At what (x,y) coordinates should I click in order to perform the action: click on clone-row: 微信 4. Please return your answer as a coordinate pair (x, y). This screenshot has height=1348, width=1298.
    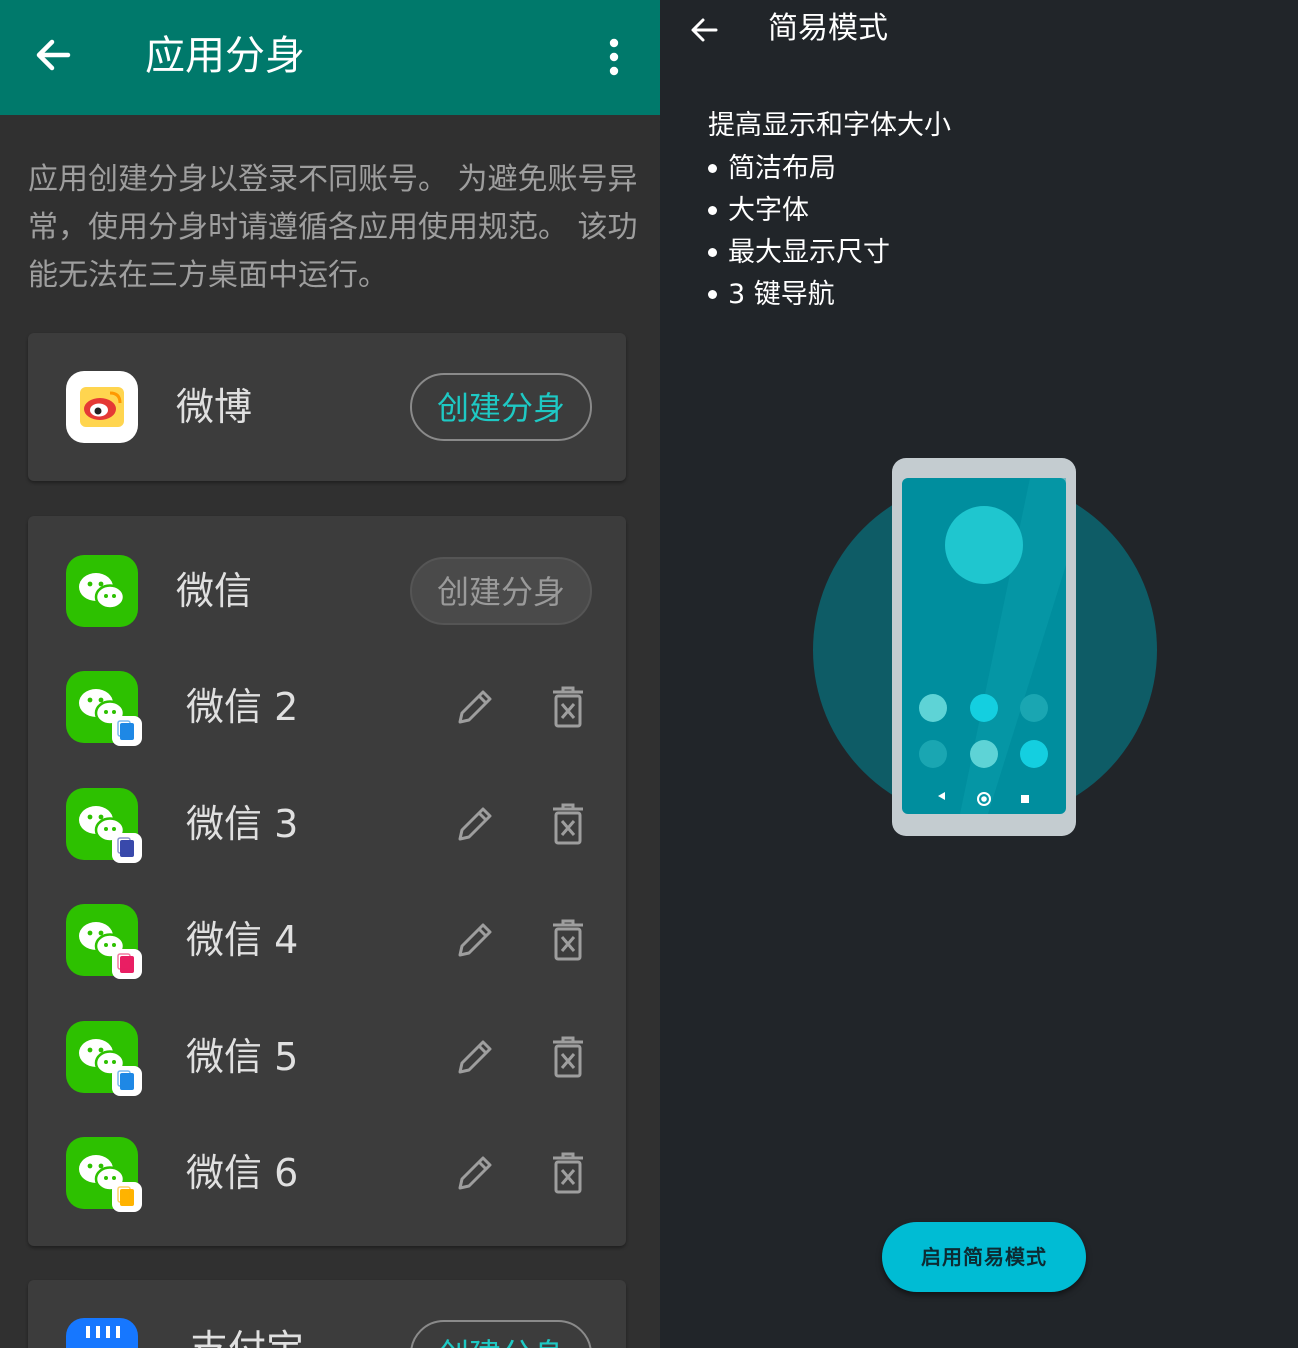
    Looking at the image, I should click on (327, 940).